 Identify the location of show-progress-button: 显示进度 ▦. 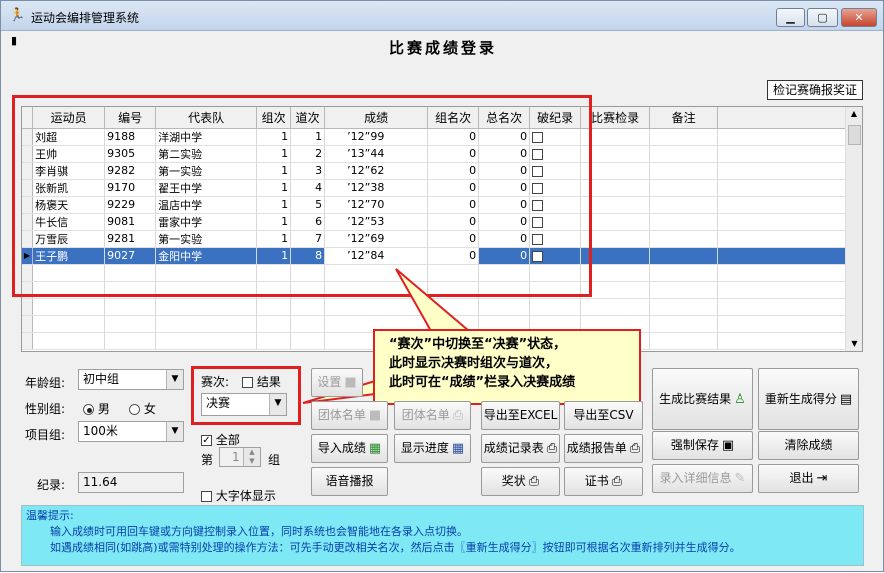
(432, 448).